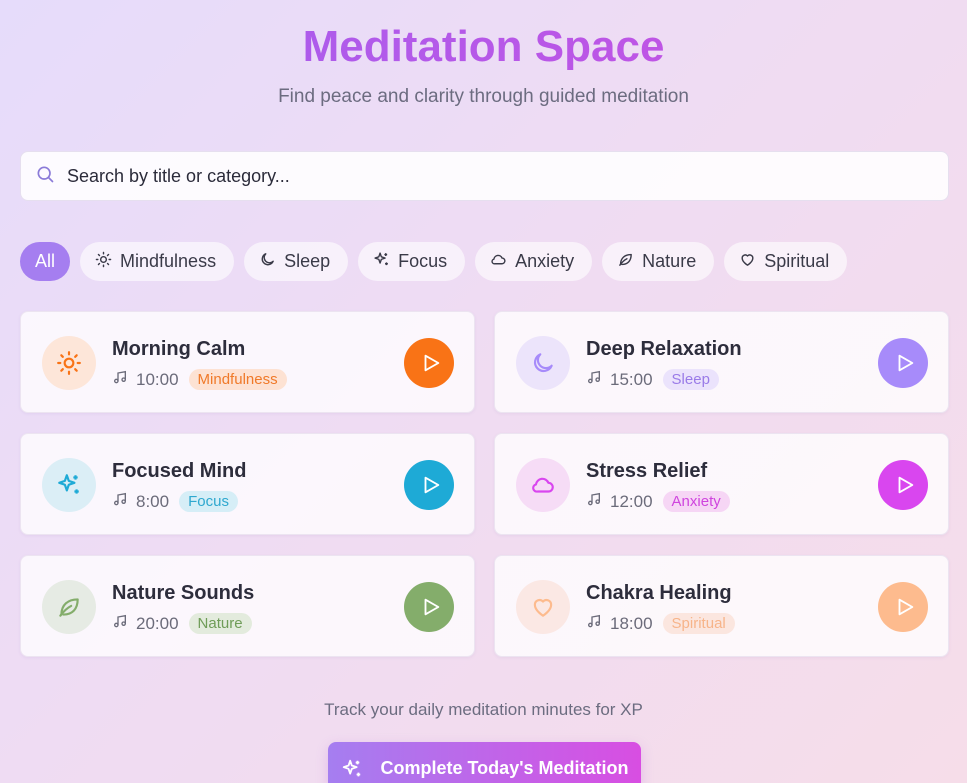  Describe the element at coordinates (660, 623) in the screenshot. I see `session-meta: 18:00 Spiritual` at that location.